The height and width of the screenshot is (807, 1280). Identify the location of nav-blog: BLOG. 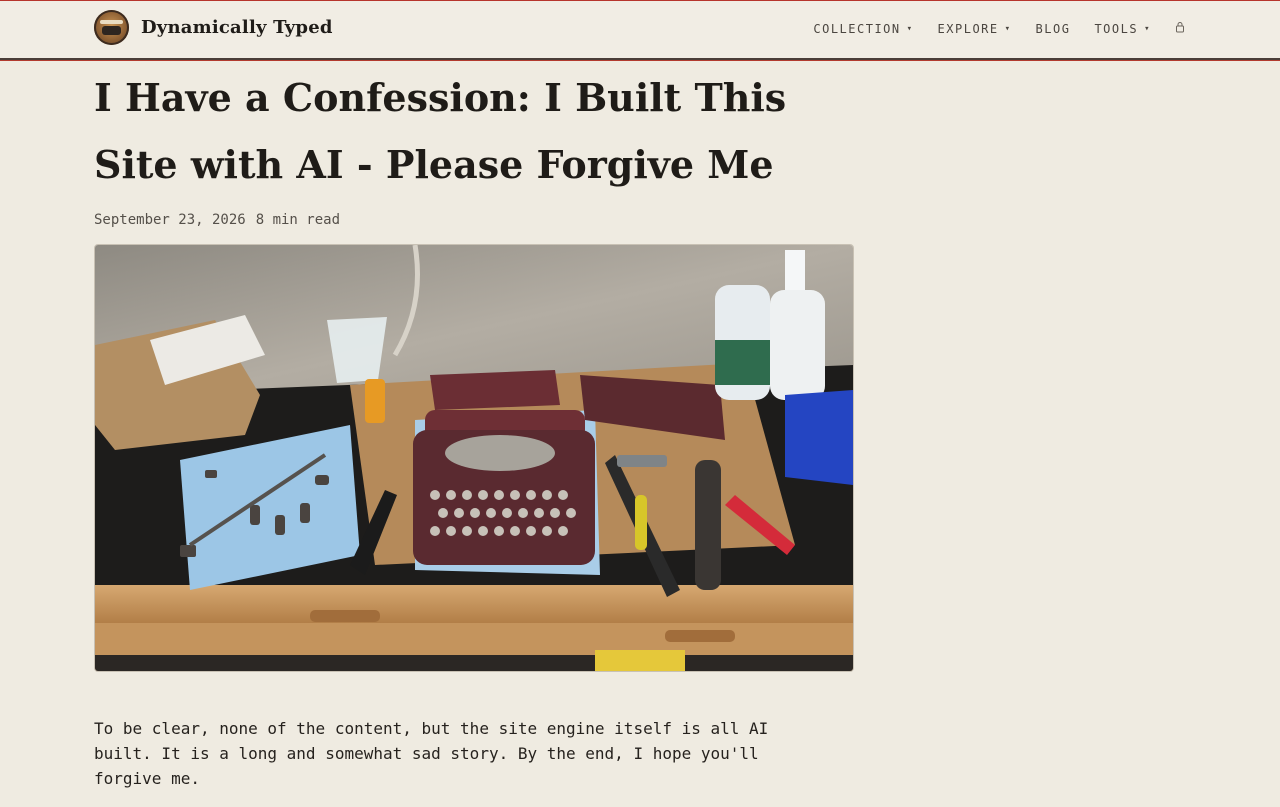
(1053, 29).